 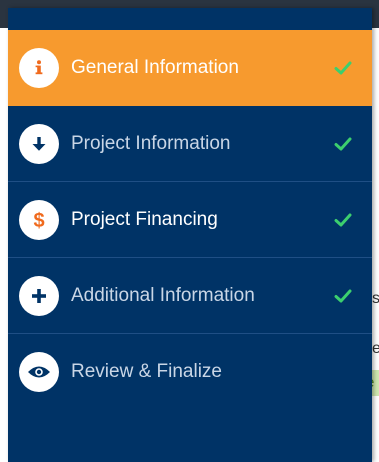 I want to click on step-label: Review & Finalize, so click(x=146, y=371).